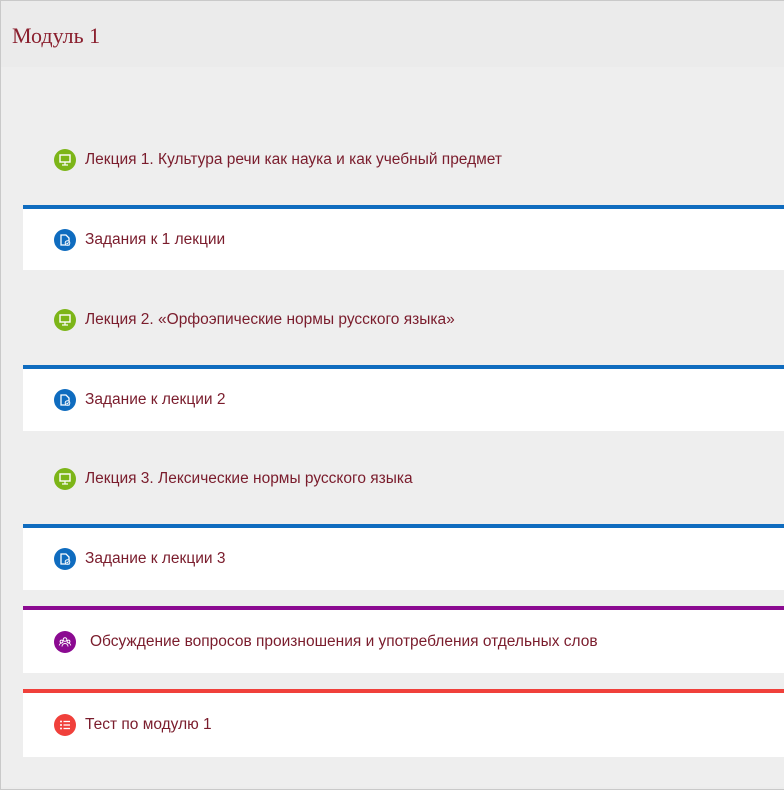 The width and height of the screenshot is (784, 790). I want to click on activity-label: Задание к лекции 2, so click(155, 400).